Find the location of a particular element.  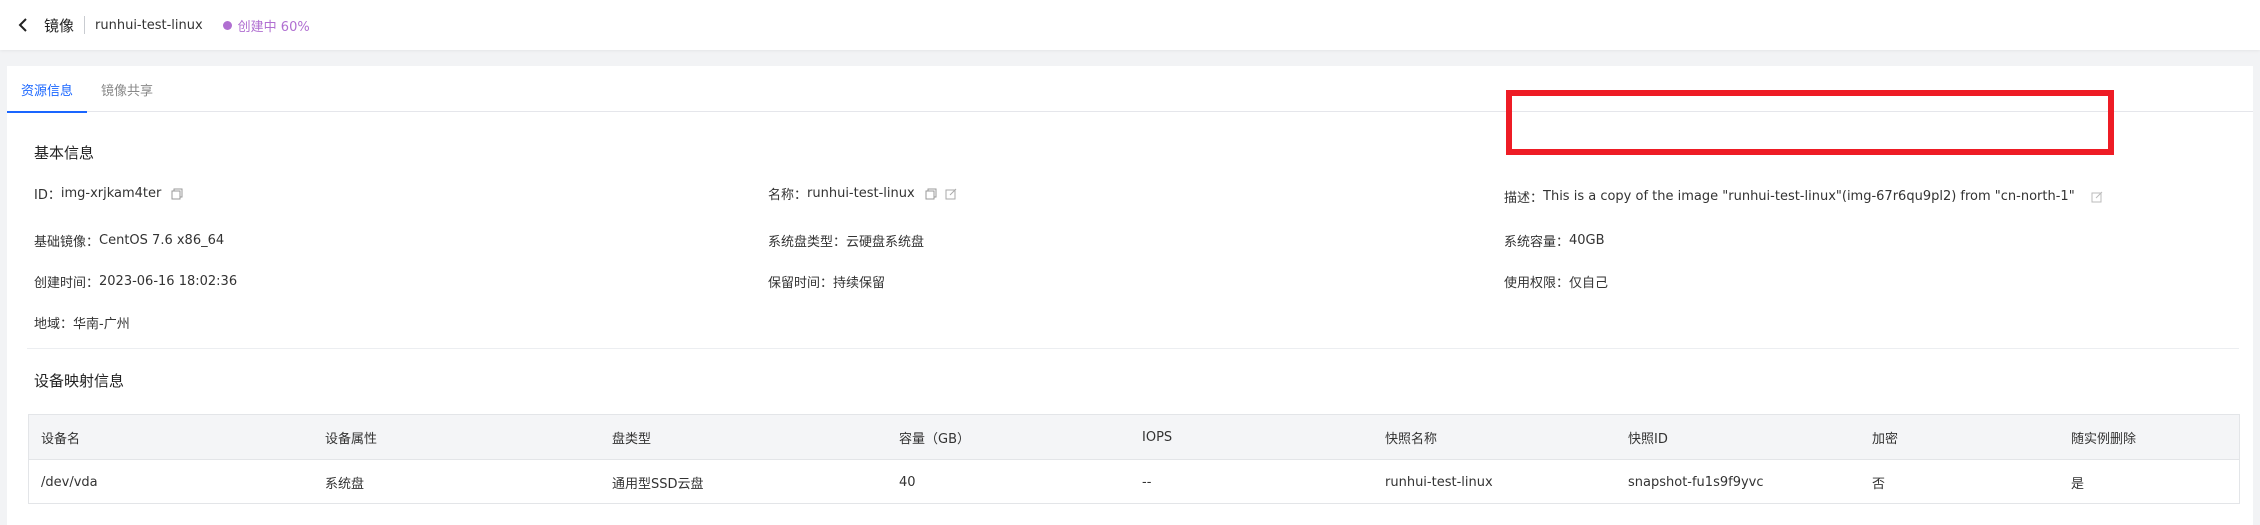

field-system-capacity: 系统容量： 40GB is located at coordinates (1554, 240).